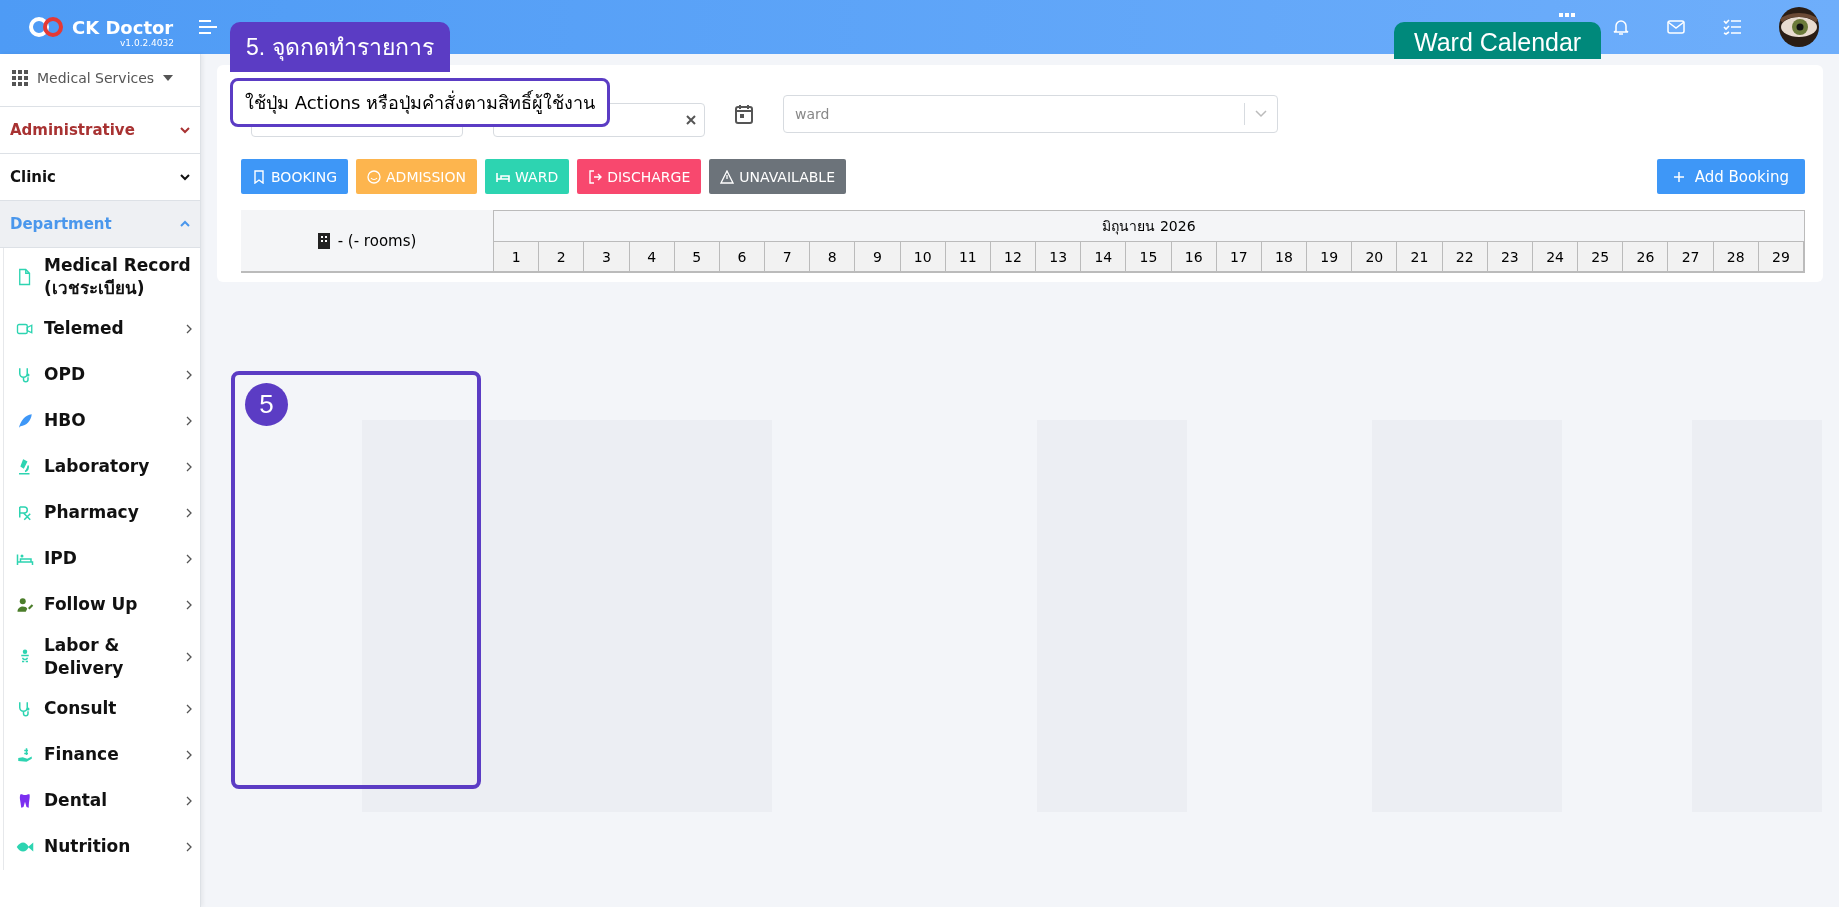  I want to click on day-header: 15, so click(1149, 256).